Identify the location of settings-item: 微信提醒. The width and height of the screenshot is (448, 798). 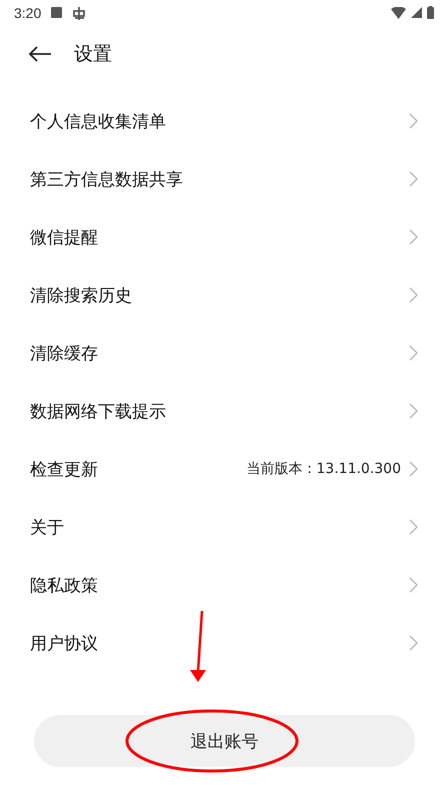
(224, 237).